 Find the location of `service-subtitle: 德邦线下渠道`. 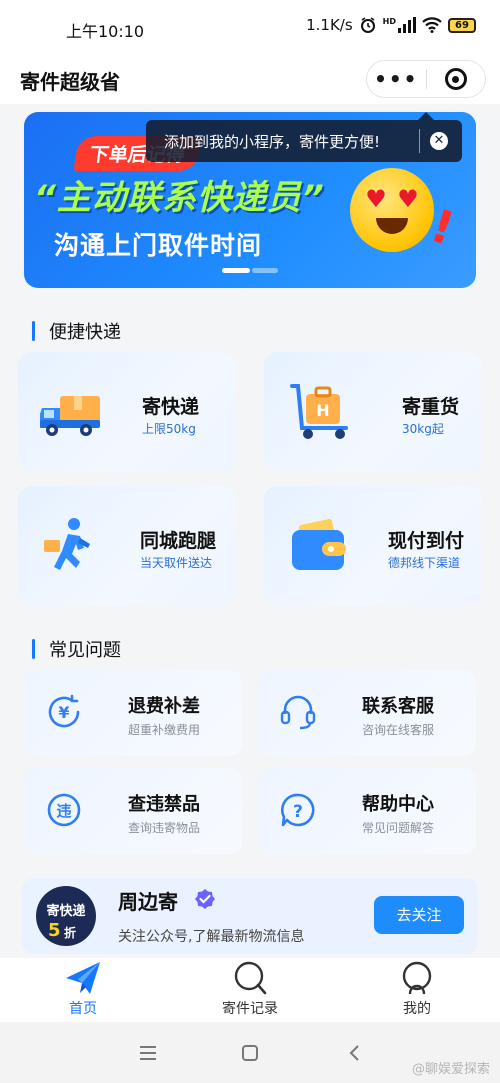

service-subtitle: 德邦线下渠道 is located at coordinates (424, 563).